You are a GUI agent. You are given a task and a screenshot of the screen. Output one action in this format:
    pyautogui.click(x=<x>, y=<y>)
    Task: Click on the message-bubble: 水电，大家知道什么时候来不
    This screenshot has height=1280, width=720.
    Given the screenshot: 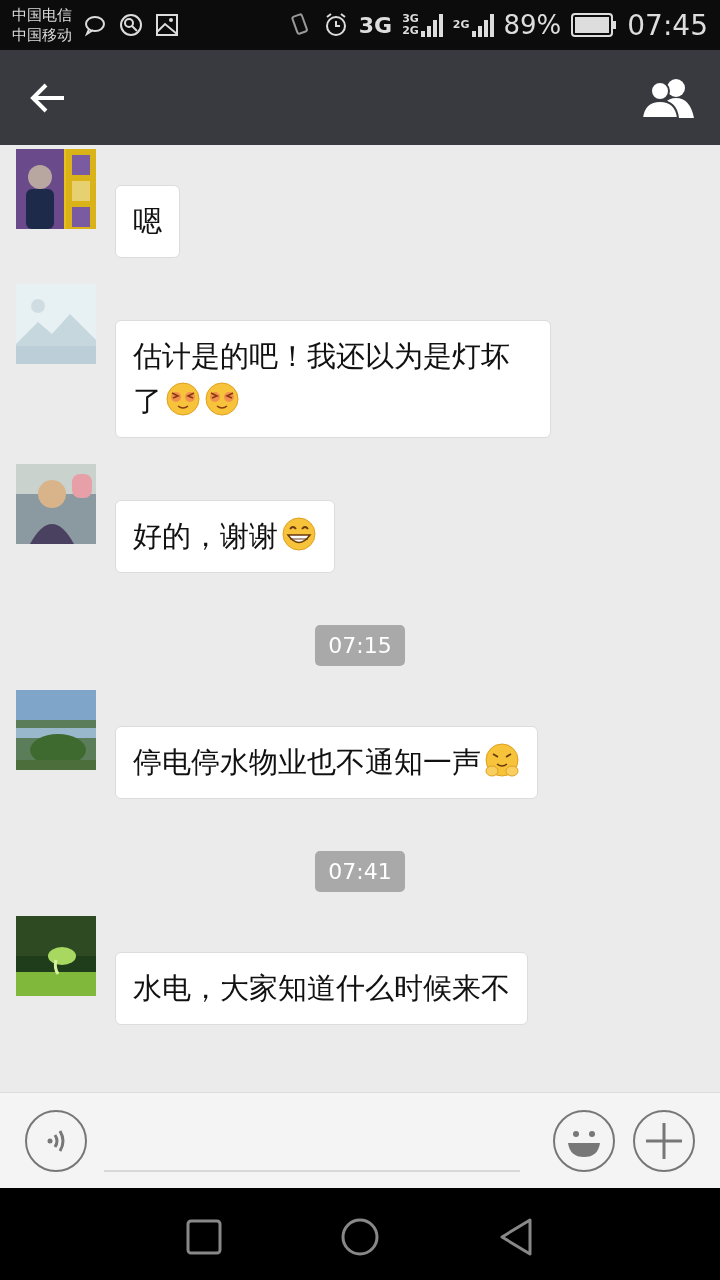 What is the action you would take?
    pyautogui.click(x=321, y=988)
    